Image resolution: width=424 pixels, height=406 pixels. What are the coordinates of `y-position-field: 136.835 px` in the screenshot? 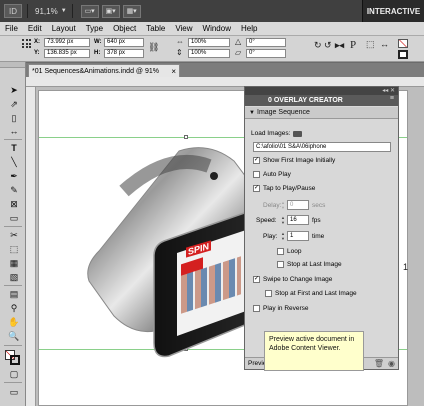 It's located at (67, 53).